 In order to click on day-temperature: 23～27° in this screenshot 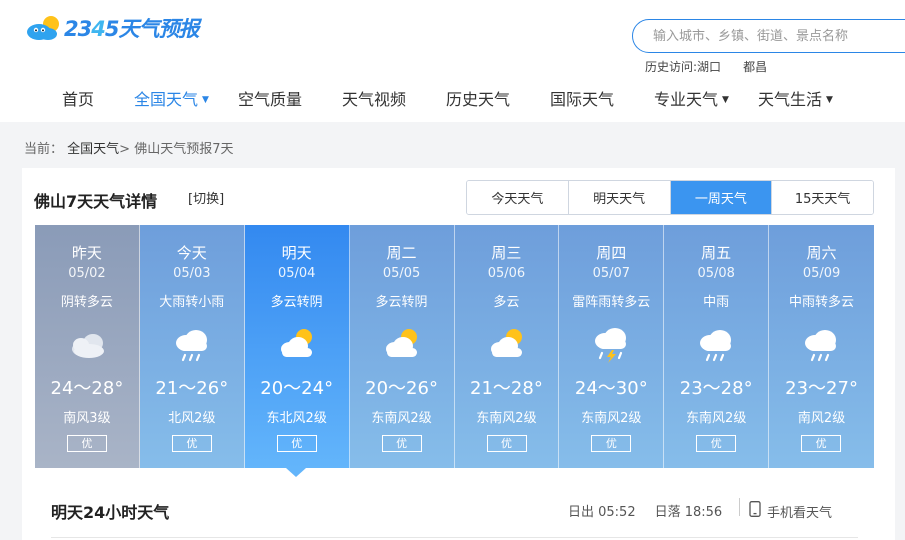, I will do `click(821, 388)`.